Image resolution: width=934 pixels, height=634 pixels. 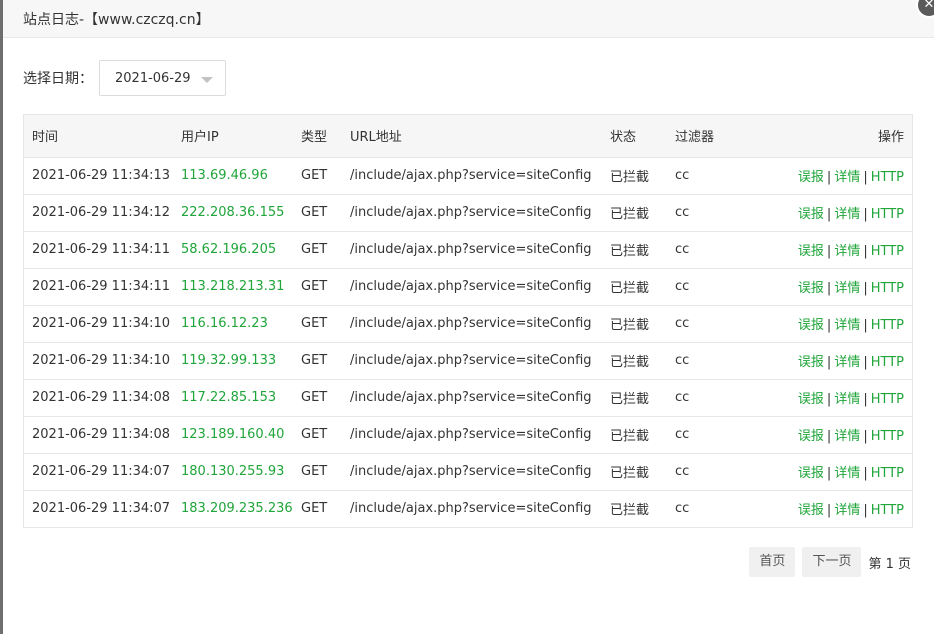 I want to click on log-time-cell: 2021-06-29 11:34:12, so click(x=101, y=212).